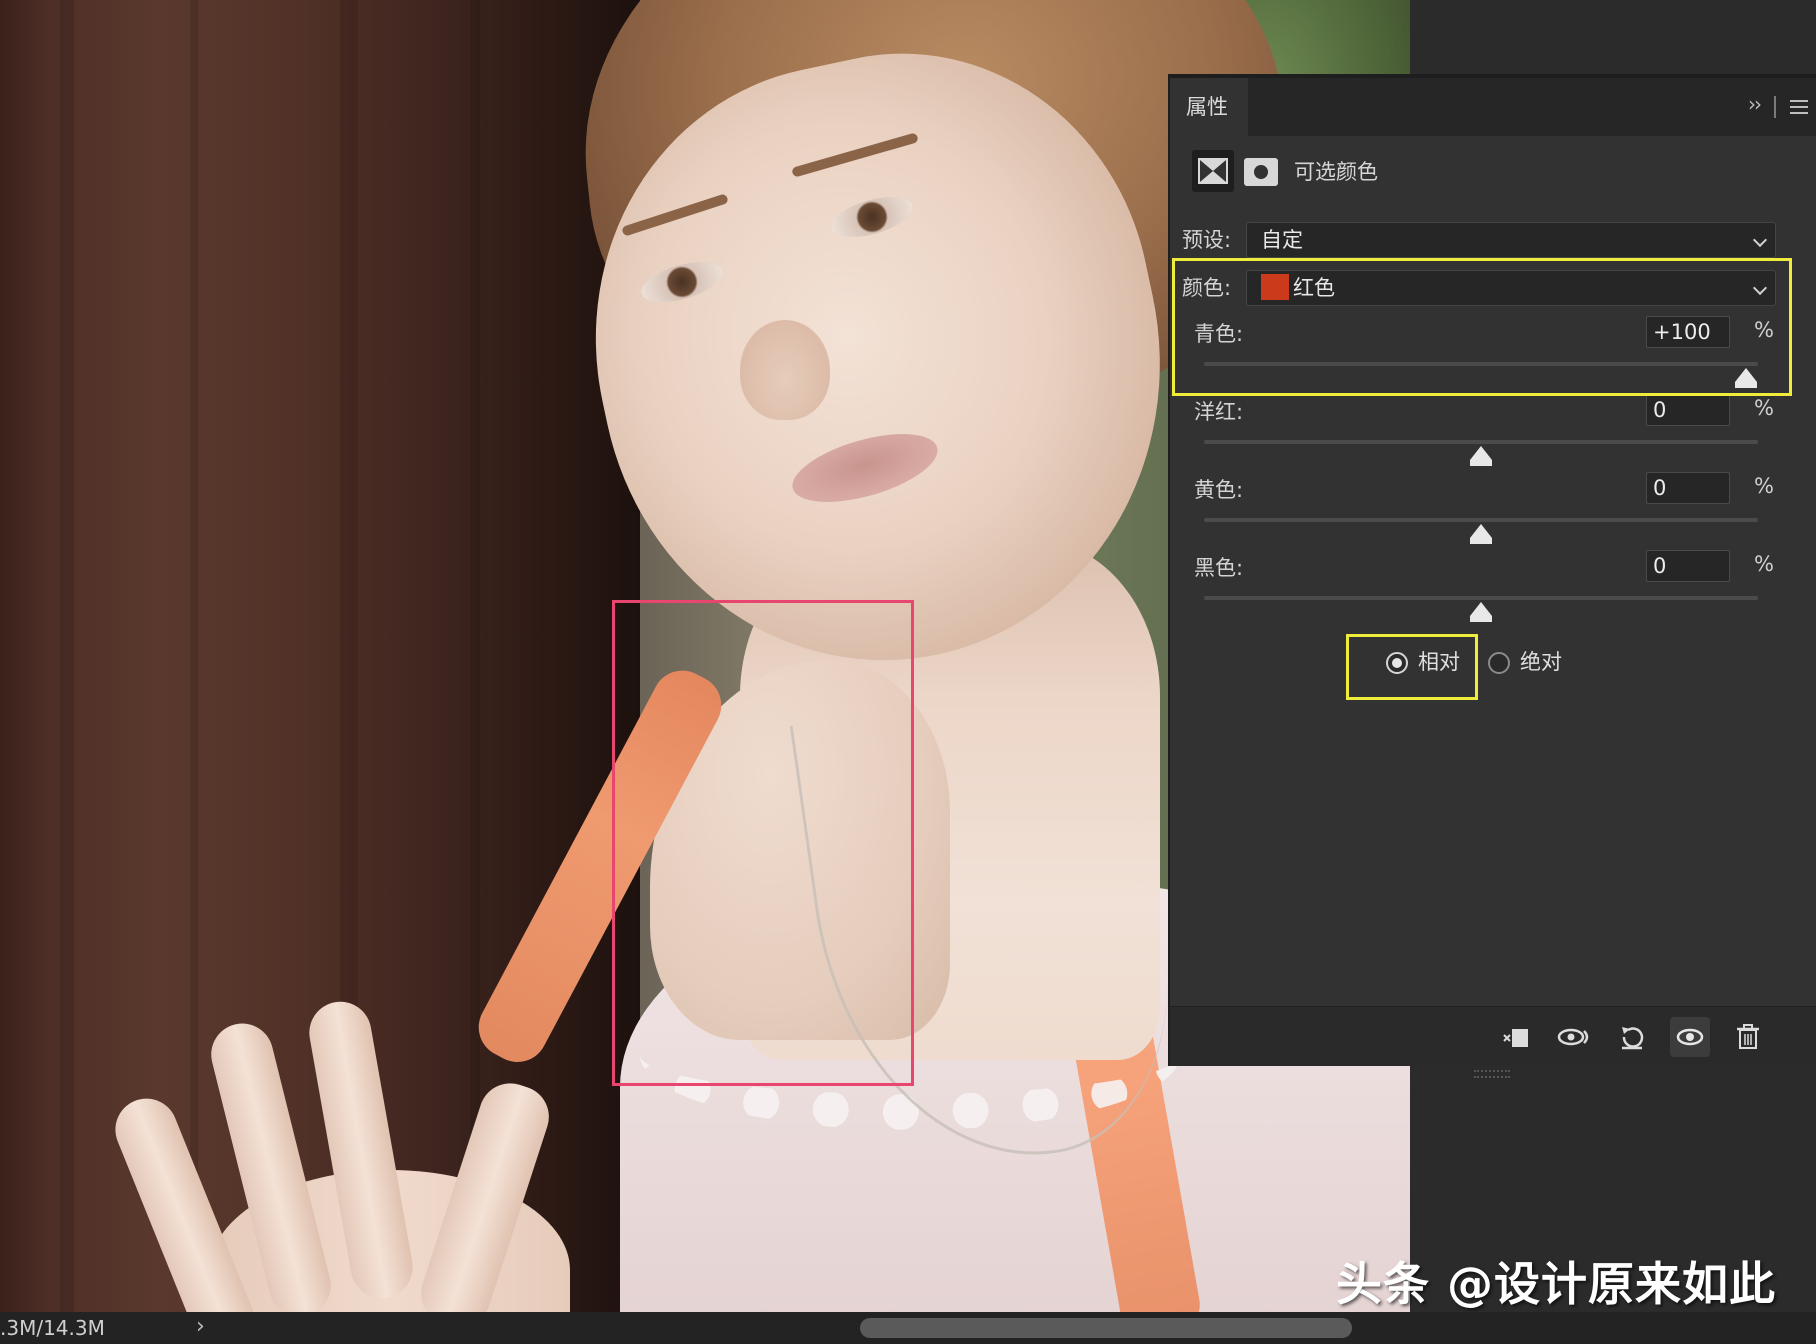 The width and height of the screenshot is (1816, 1344). Describe the element at coordinates (1555, 1284) in the screenshot. I see `watermark: 头条 @设计原来如此` at that location.